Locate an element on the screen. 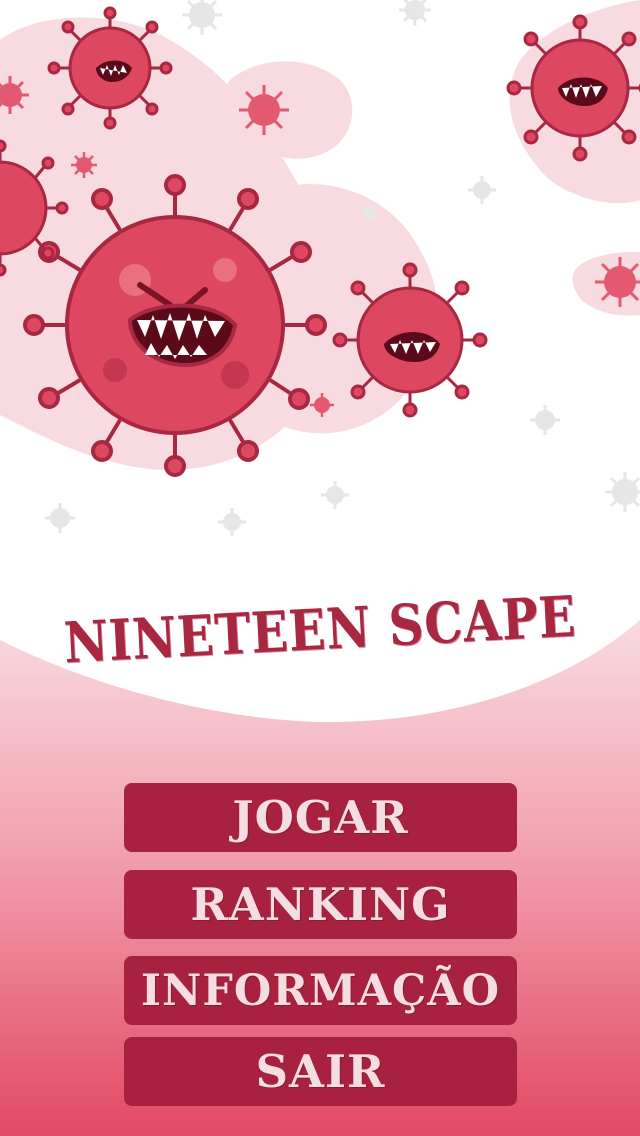 The image size is (640, 1136). title-container: NINETEEN SCAPE is located at coordinates (320, 630).